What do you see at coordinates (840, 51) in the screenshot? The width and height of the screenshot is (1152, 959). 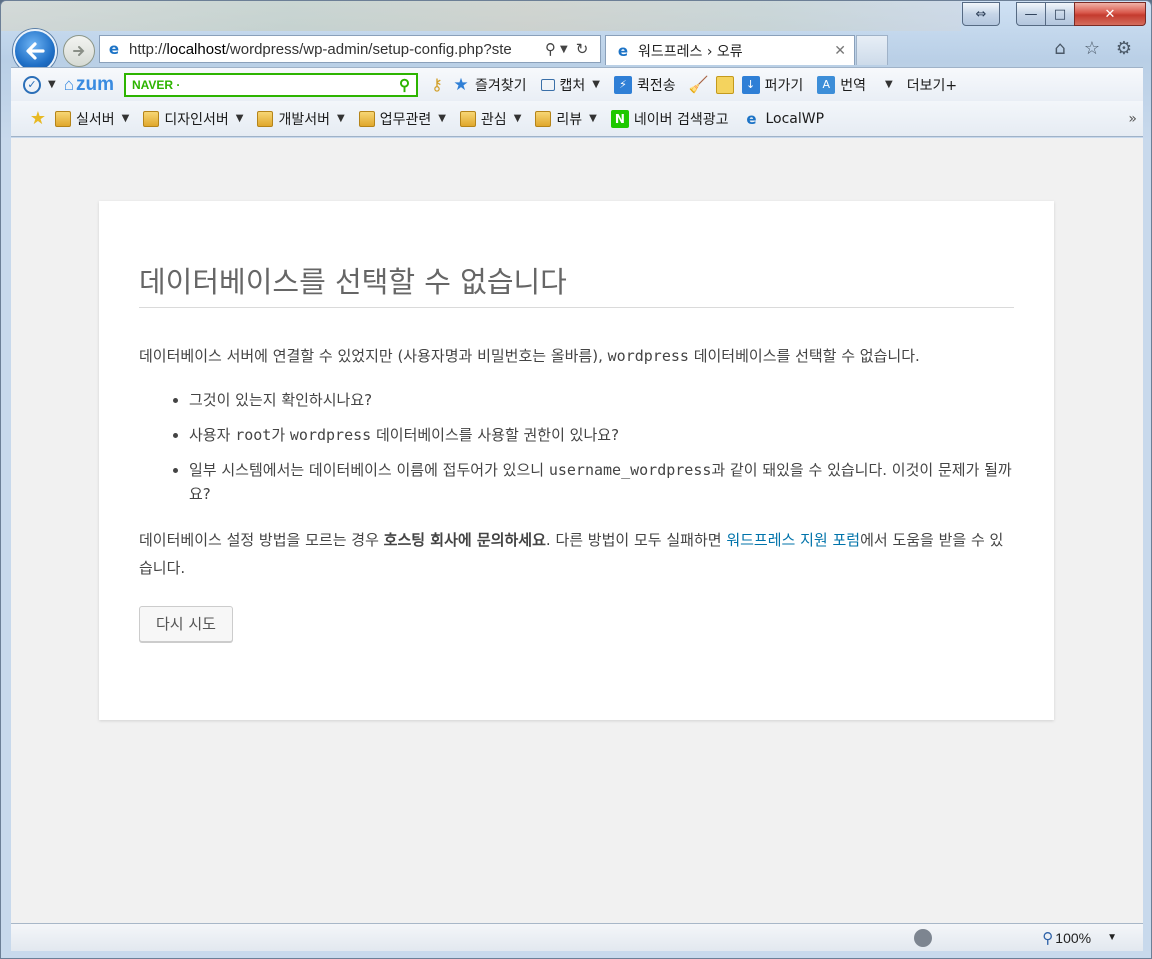 I see `tab-close-icon: ✕` at bounding box center [840, 51].